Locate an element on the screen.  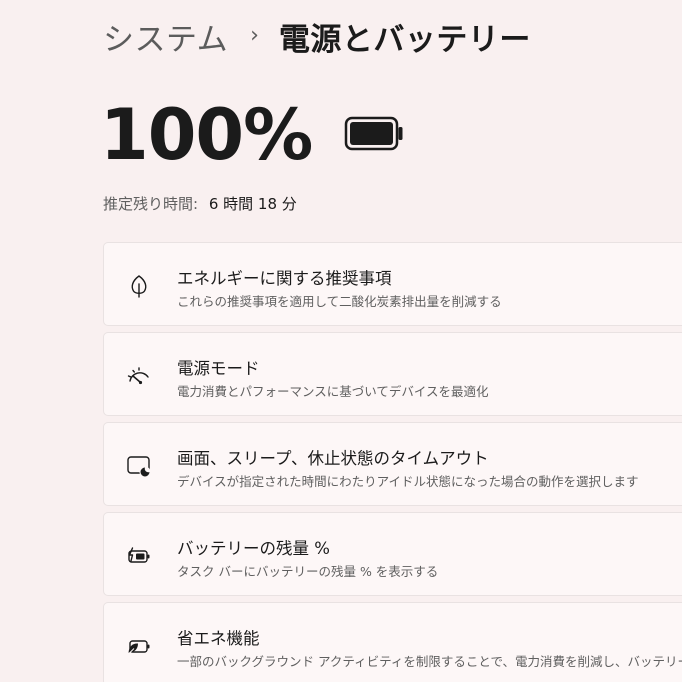
card-description: タスク バーにバッテリーの残量 % を表示する is located at coordinates (308, 571).